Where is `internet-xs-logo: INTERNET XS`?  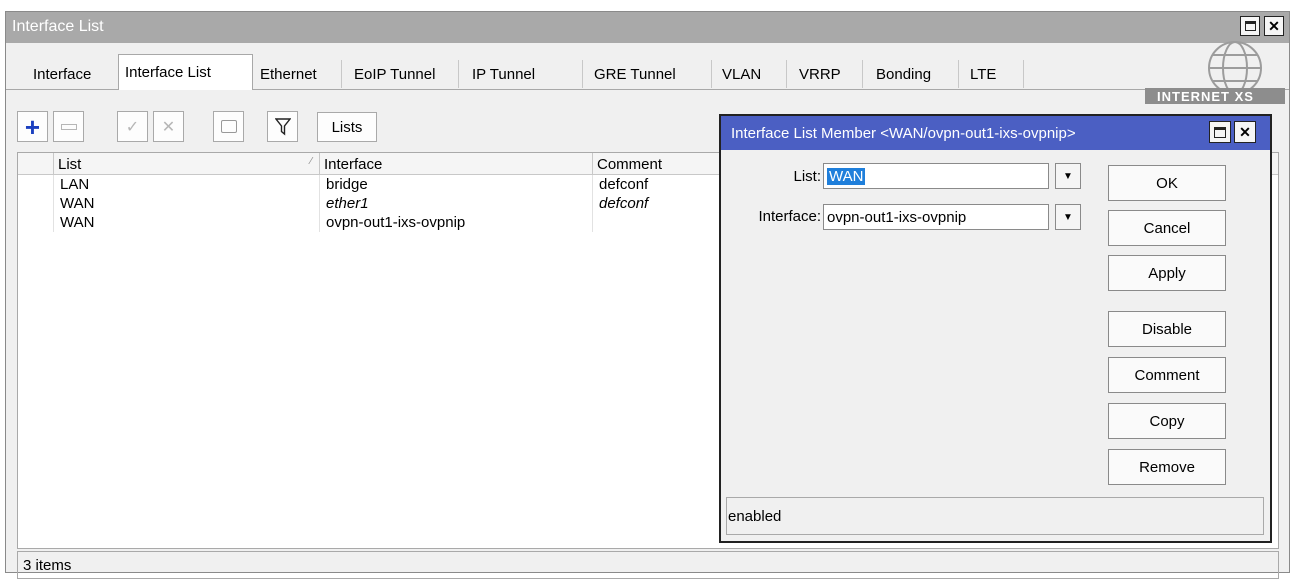 internet-xs-logo: INTERNET XS is located at coordinates (1215, 74).